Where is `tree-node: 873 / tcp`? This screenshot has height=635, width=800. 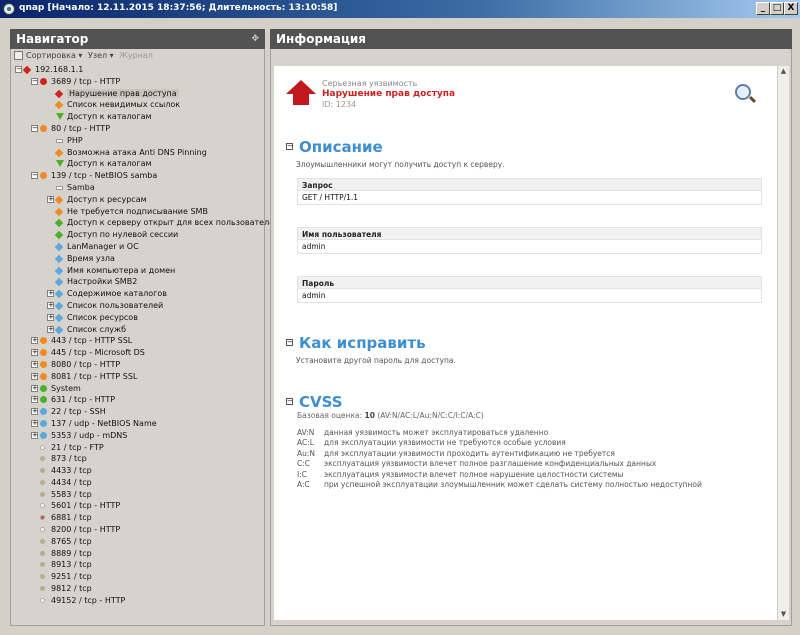
tree-node: 873 / tcp is located at coordinates (137, 459).